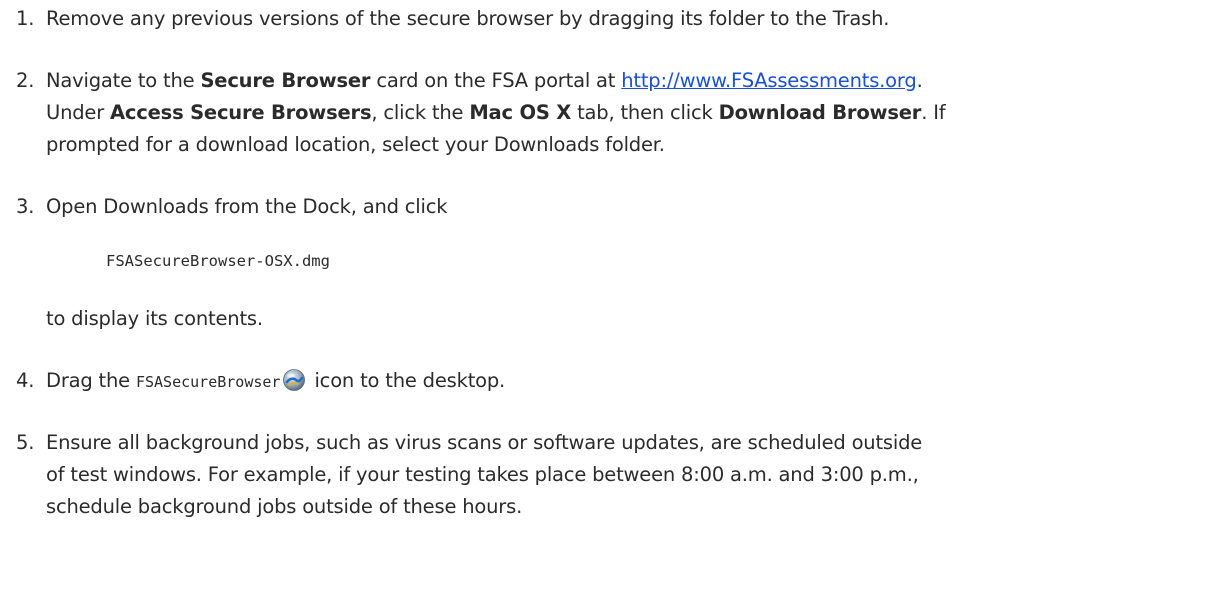 The height and width of the screenshot is (615, 1232). Describe the element at coordinates (247, 206) in the screenshot. I see `step-text: Open Downloads from the Dock, and click` at that location.